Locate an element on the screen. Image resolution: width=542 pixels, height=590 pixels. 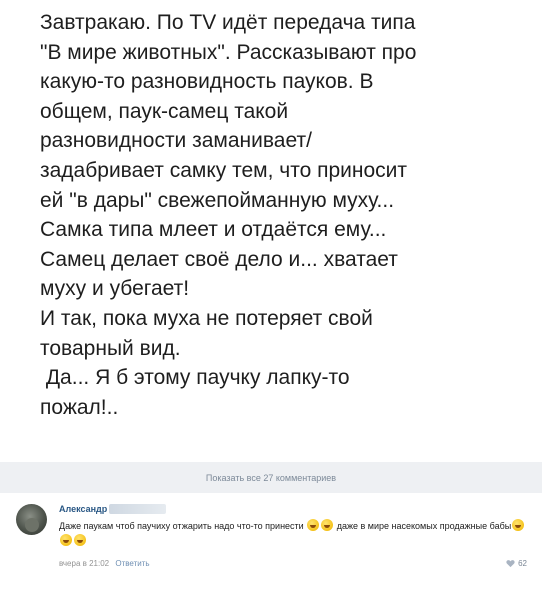
post-line: задабривает самку тем, что приносит is located at coordinates (223, 170).